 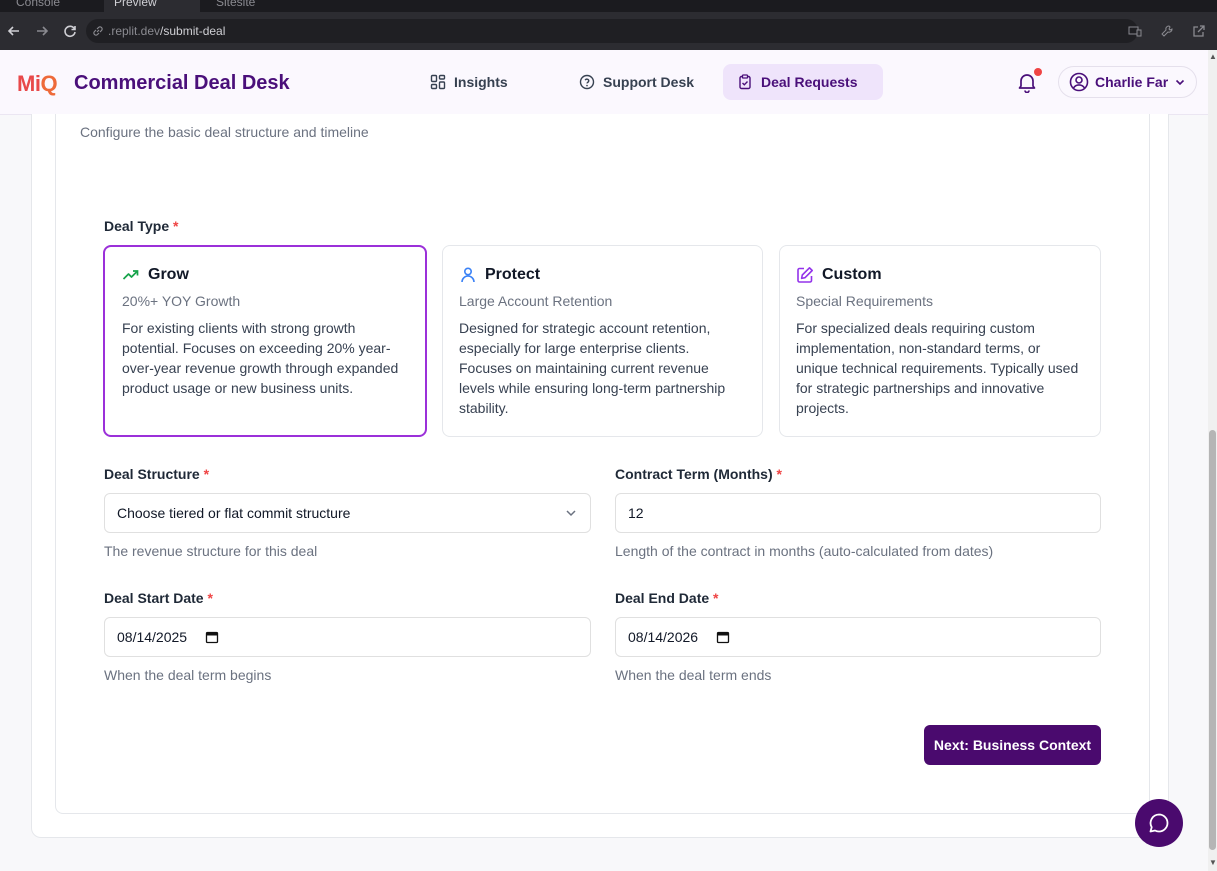 What do you see at coordinates (37, 84) in the screenshot?
I see `miq-logo: MiQ` at bounding box center [37, 84].